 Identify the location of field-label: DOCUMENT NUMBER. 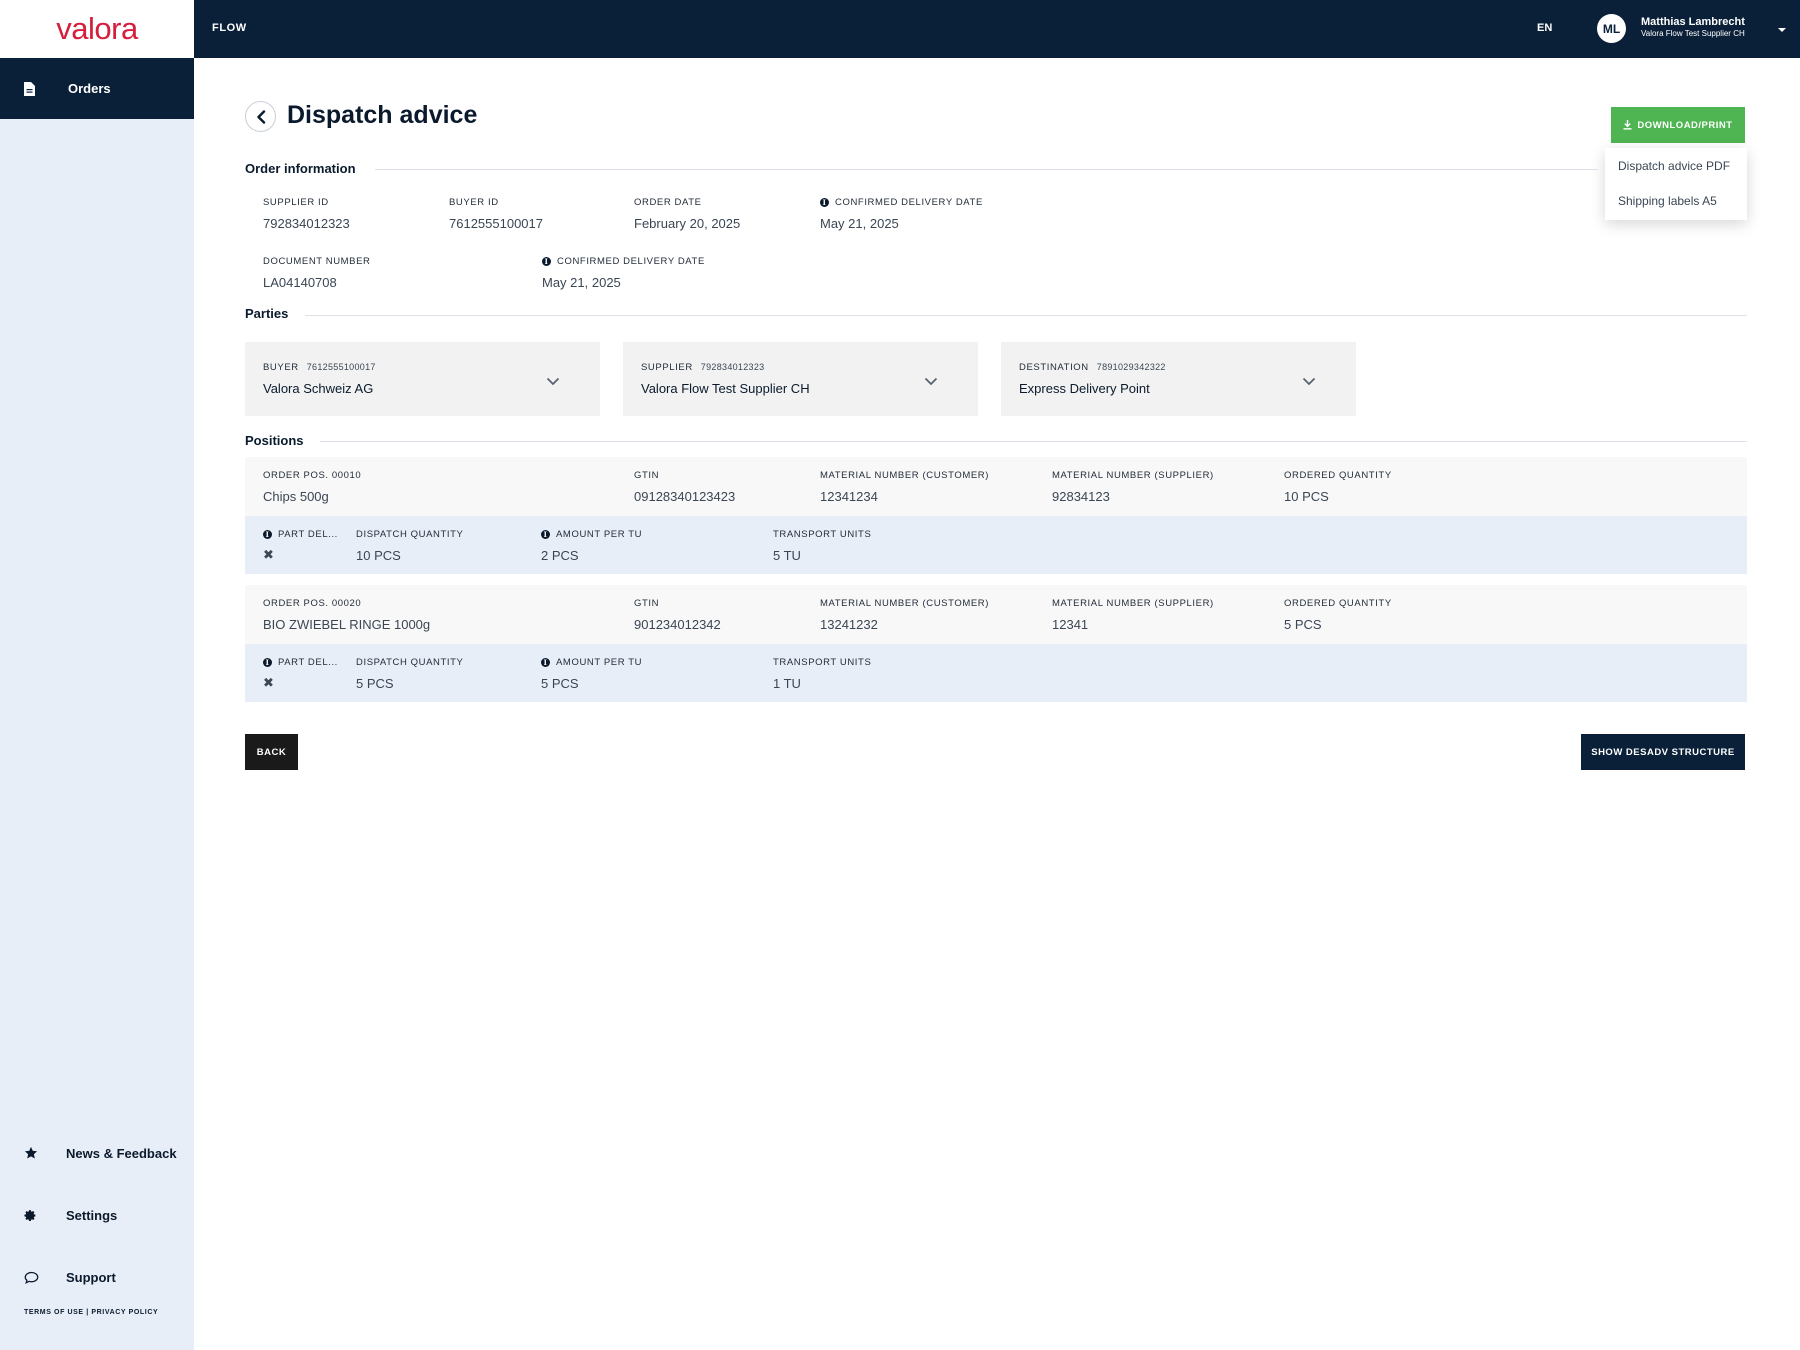
(317, 261).